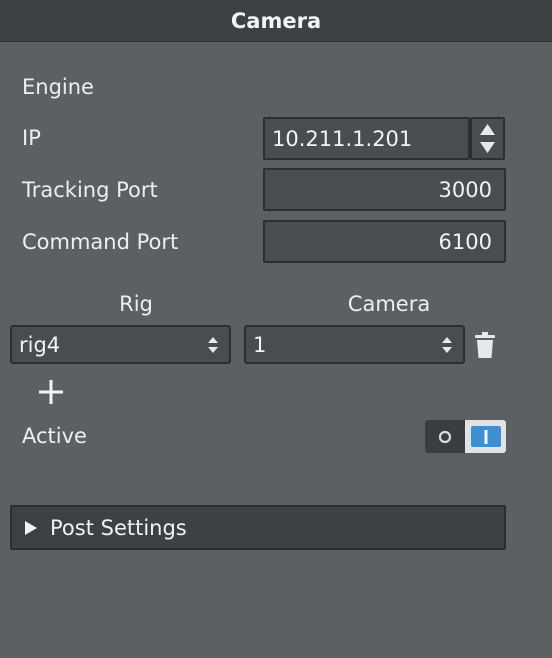  I want to click on camera-select-value: 1, so click(260, 344).